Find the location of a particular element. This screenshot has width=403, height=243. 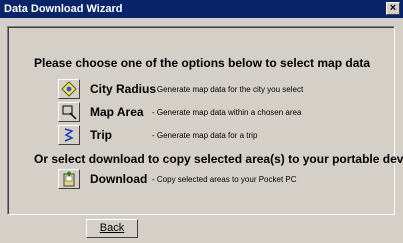

map-area-desc: - Generate map data within a chosen area is located at coordinates (227, 112).